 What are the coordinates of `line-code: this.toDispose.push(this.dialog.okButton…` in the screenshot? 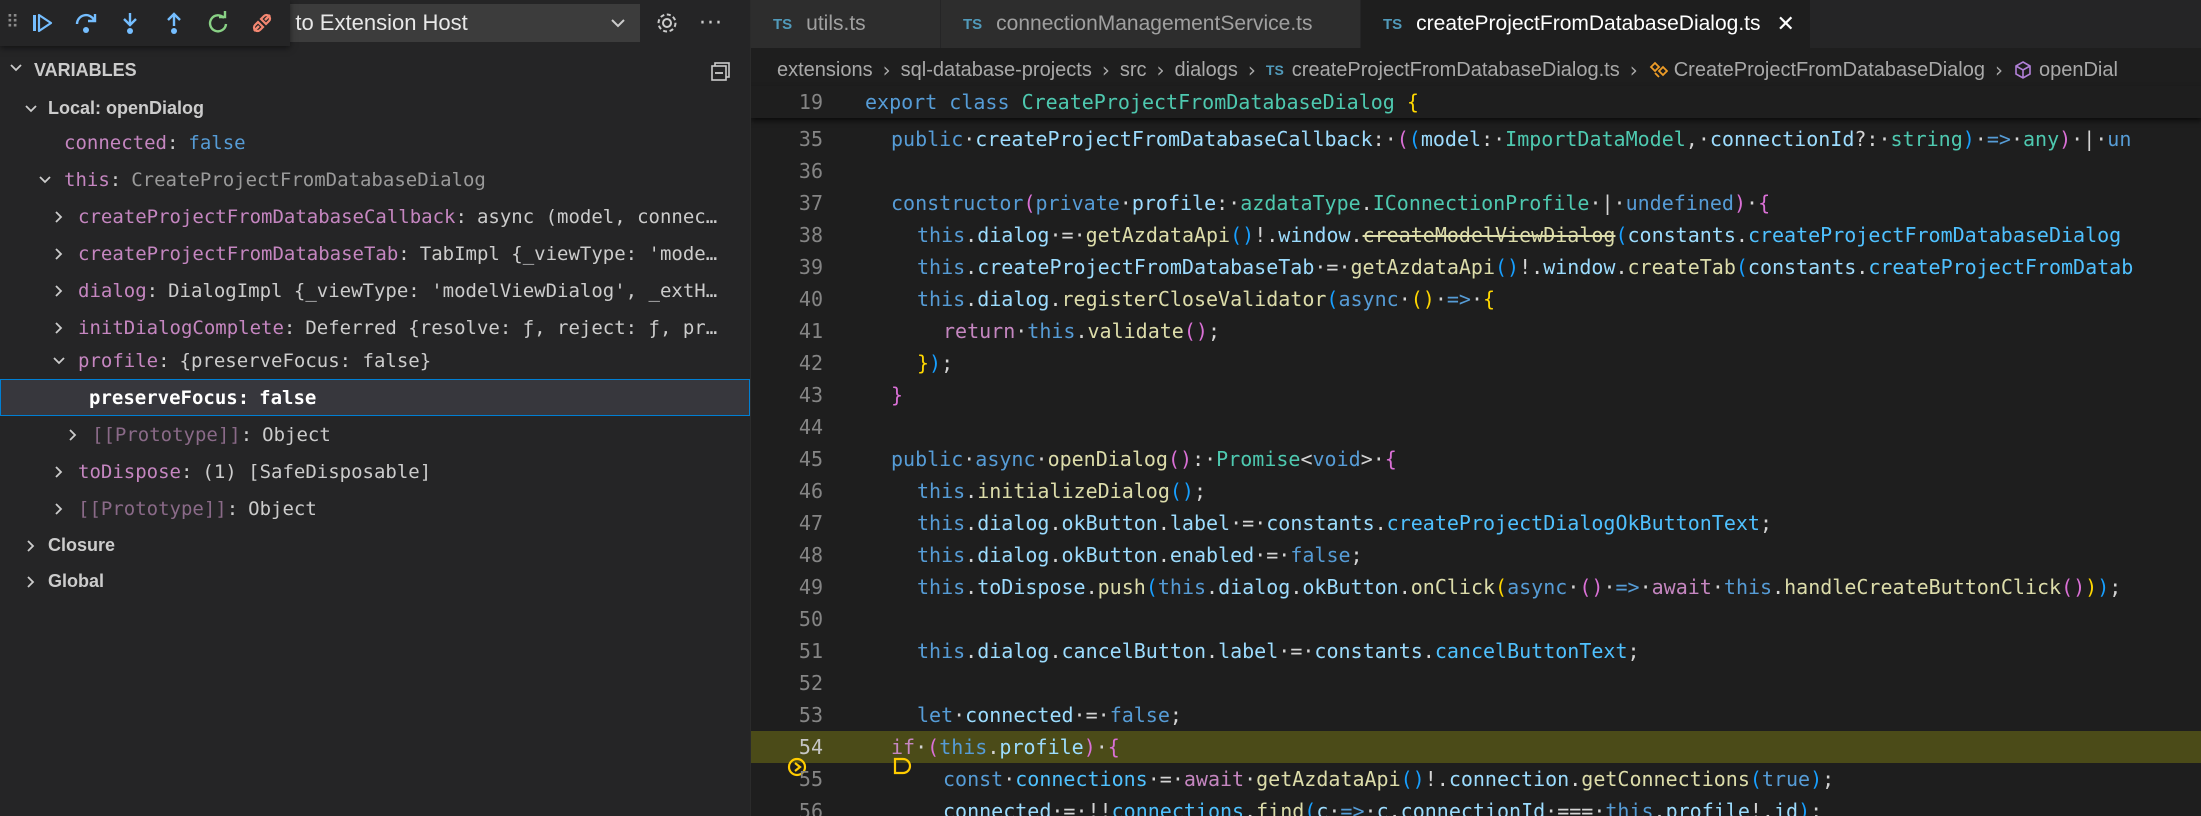 It's located at (1519, 587).